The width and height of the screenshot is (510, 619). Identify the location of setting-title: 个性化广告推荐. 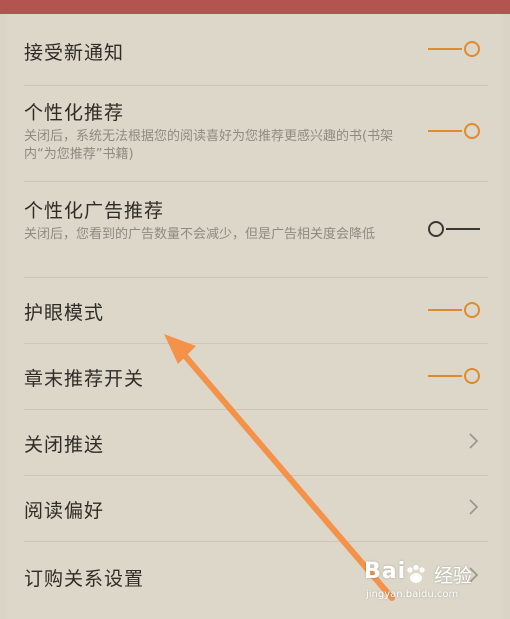
(94, 211).